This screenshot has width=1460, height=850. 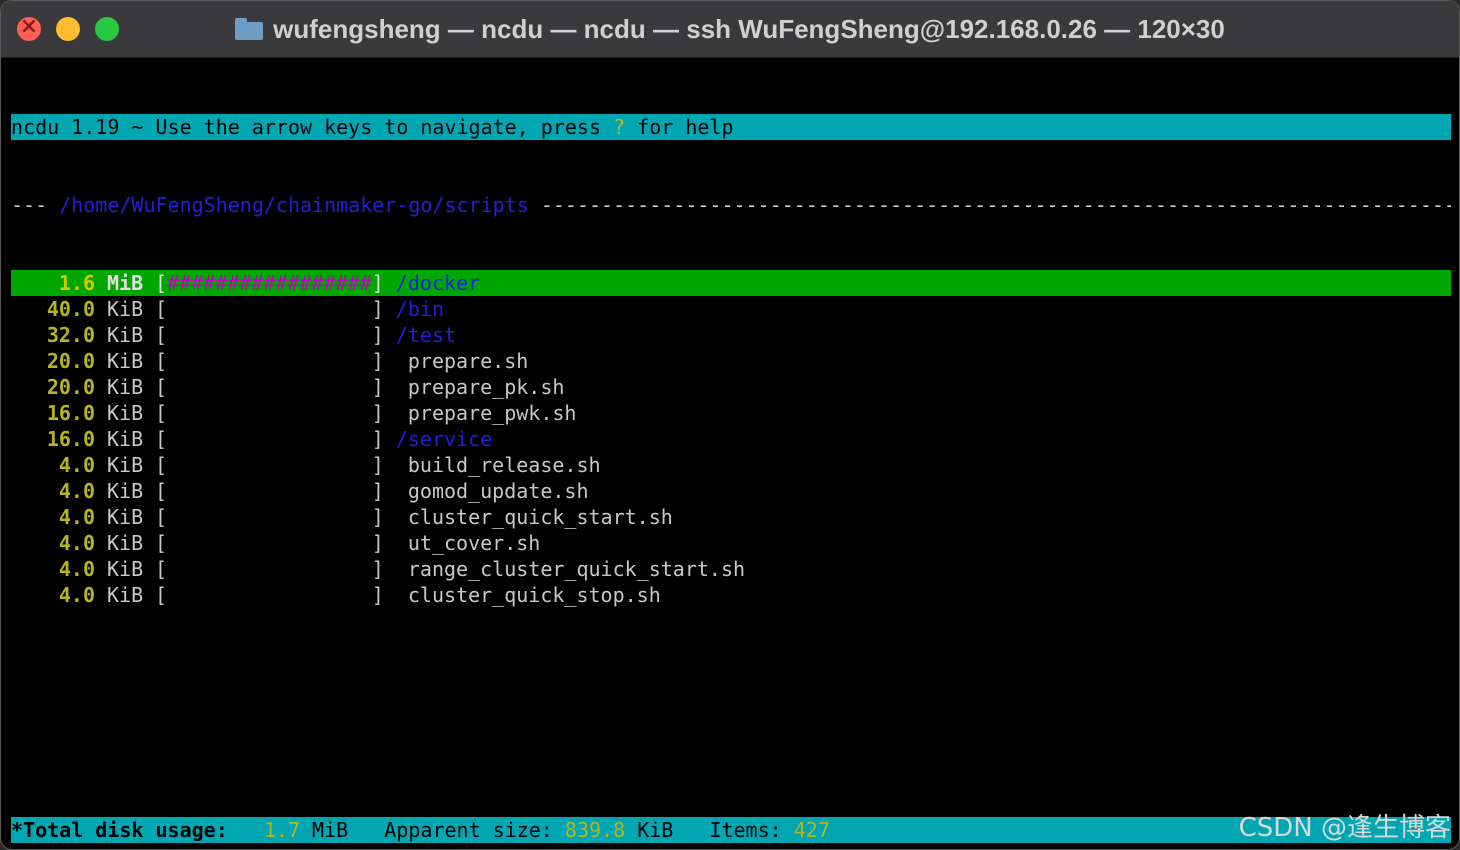 What do you see at coordinates (731, 335) in the screenshot?
I see `file-list-row: 32.0 KiB [ ] /test` at bounding box center [731, 335].